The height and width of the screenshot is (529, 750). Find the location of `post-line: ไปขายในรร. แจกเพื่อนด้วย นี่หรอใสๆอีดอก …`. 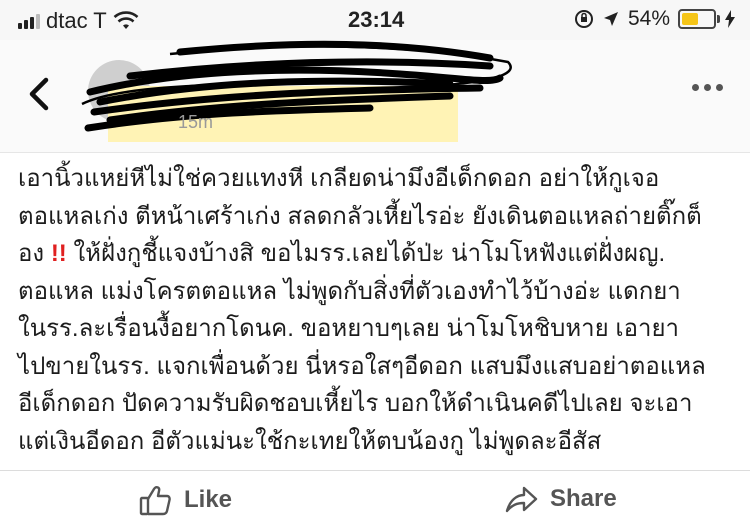

post-line: ไปขายในรร. แจกเพื่อนด้วย นี่หรอใสๆอีดอก … is located at coordinates (362, 366).